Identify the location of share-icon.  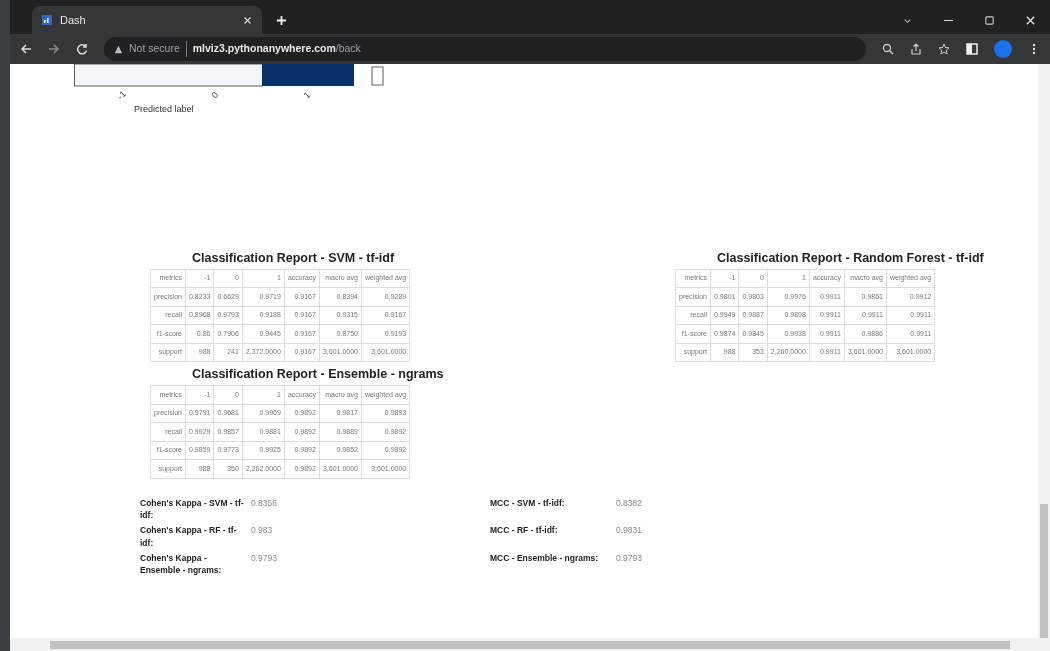
(916, 49).